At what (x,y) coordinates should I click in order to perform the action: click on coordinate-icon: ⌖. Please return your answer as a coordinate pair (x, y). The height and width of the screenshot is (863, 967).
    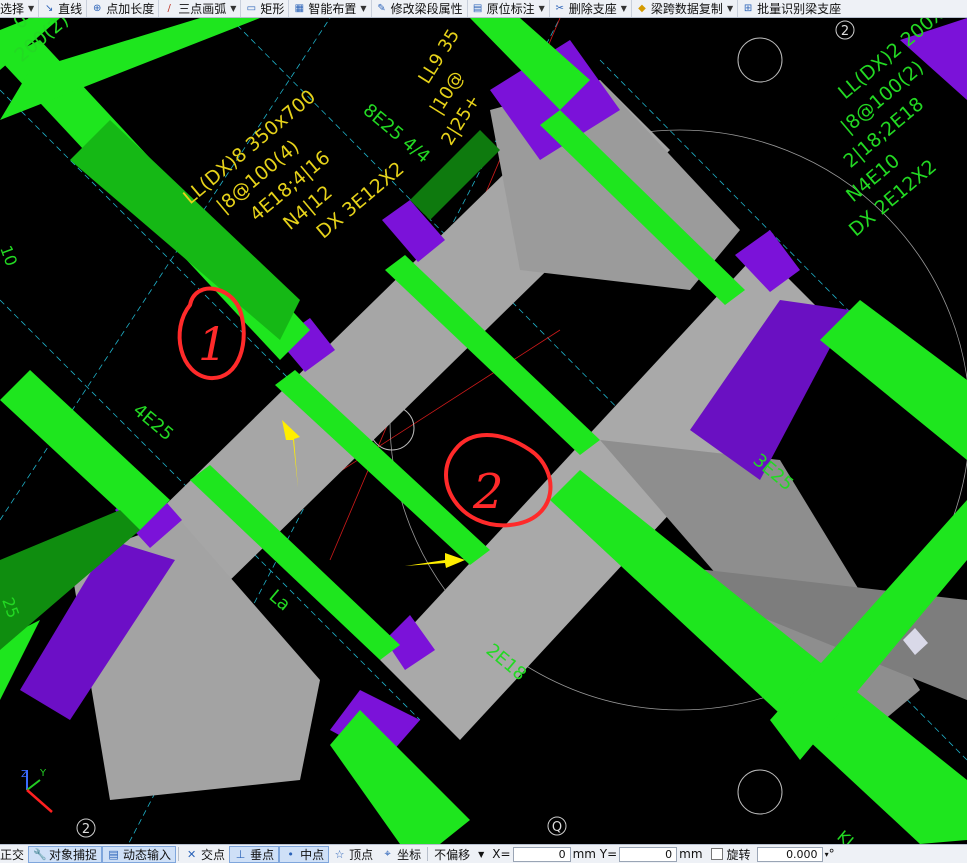
    Looking at the image, I should click on (387, 853).